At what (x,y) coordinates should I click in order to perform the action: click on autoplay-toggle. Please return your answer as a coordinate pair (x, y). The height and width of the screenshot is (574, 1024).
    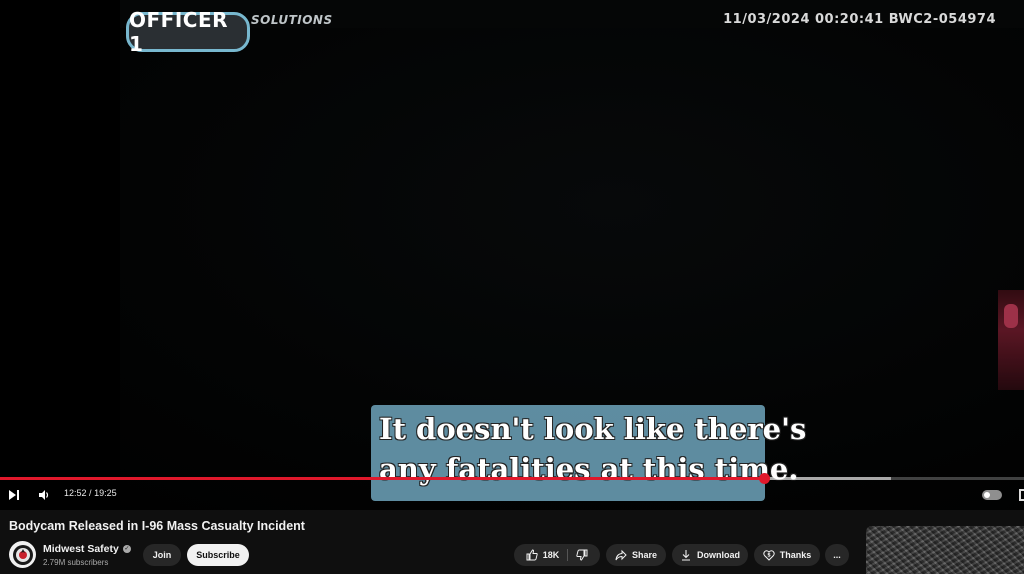
    Looking at the image, I should click on (992, 495).